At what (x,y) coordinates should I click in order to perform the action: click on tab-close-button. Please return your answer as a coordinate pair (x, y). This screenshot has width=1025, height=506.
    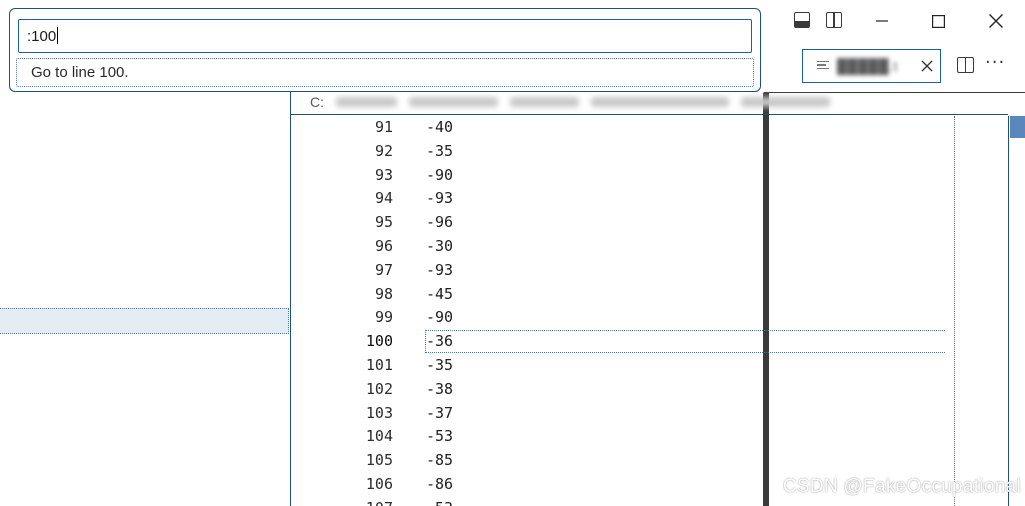
    Looking at the image, I should click on (927, 66).